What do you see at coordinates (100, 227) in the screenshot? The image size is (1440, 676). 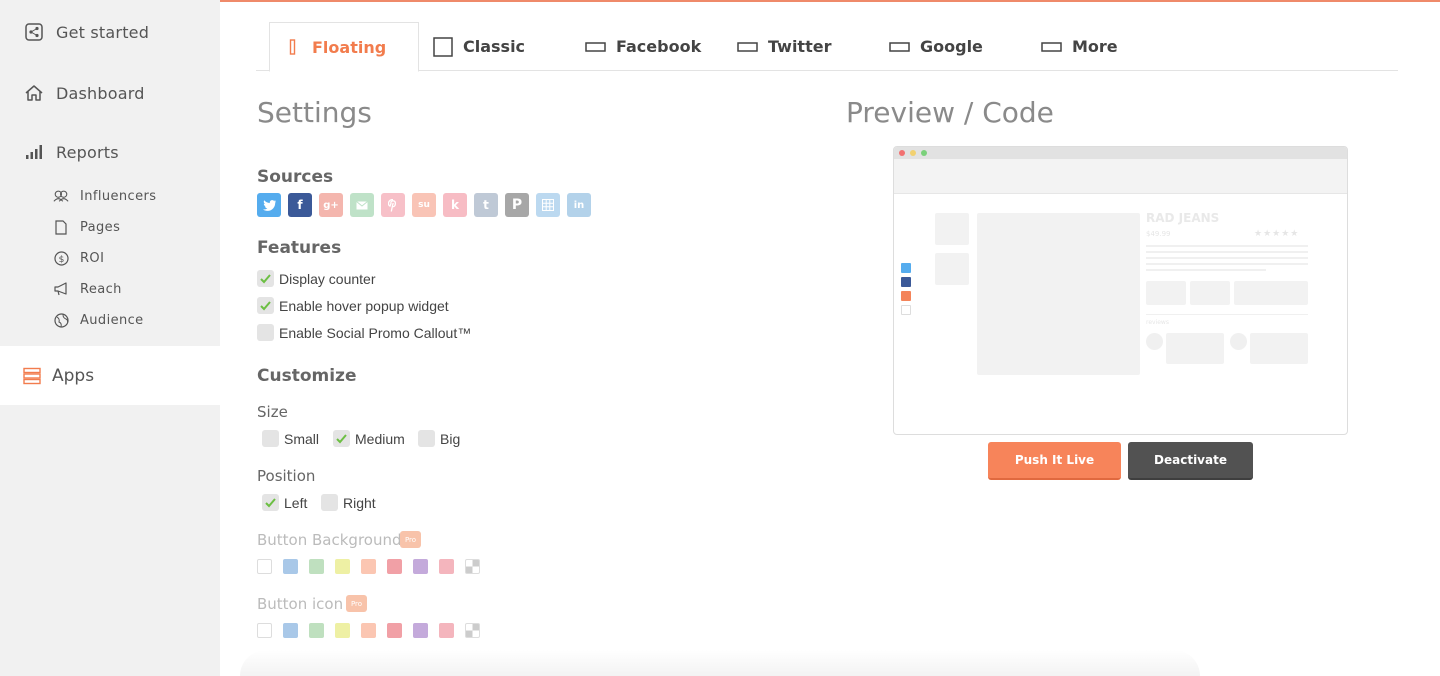 I see `sidebar-subitem-label: Pages` at bounding box center [100, 227].